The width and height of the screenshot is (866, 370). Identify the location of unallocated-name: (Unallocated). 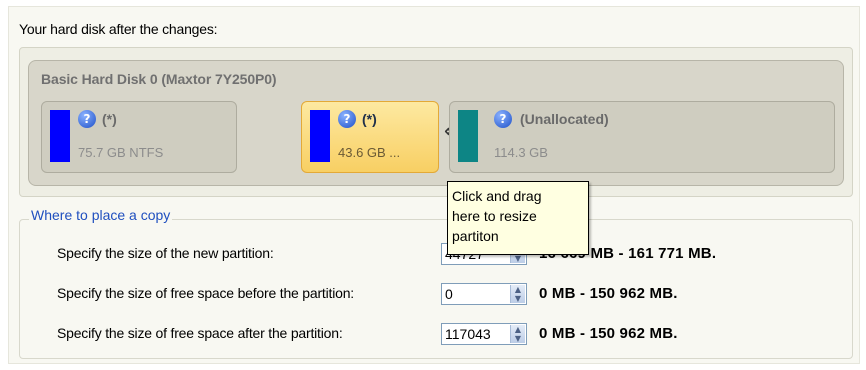
(564, 119).